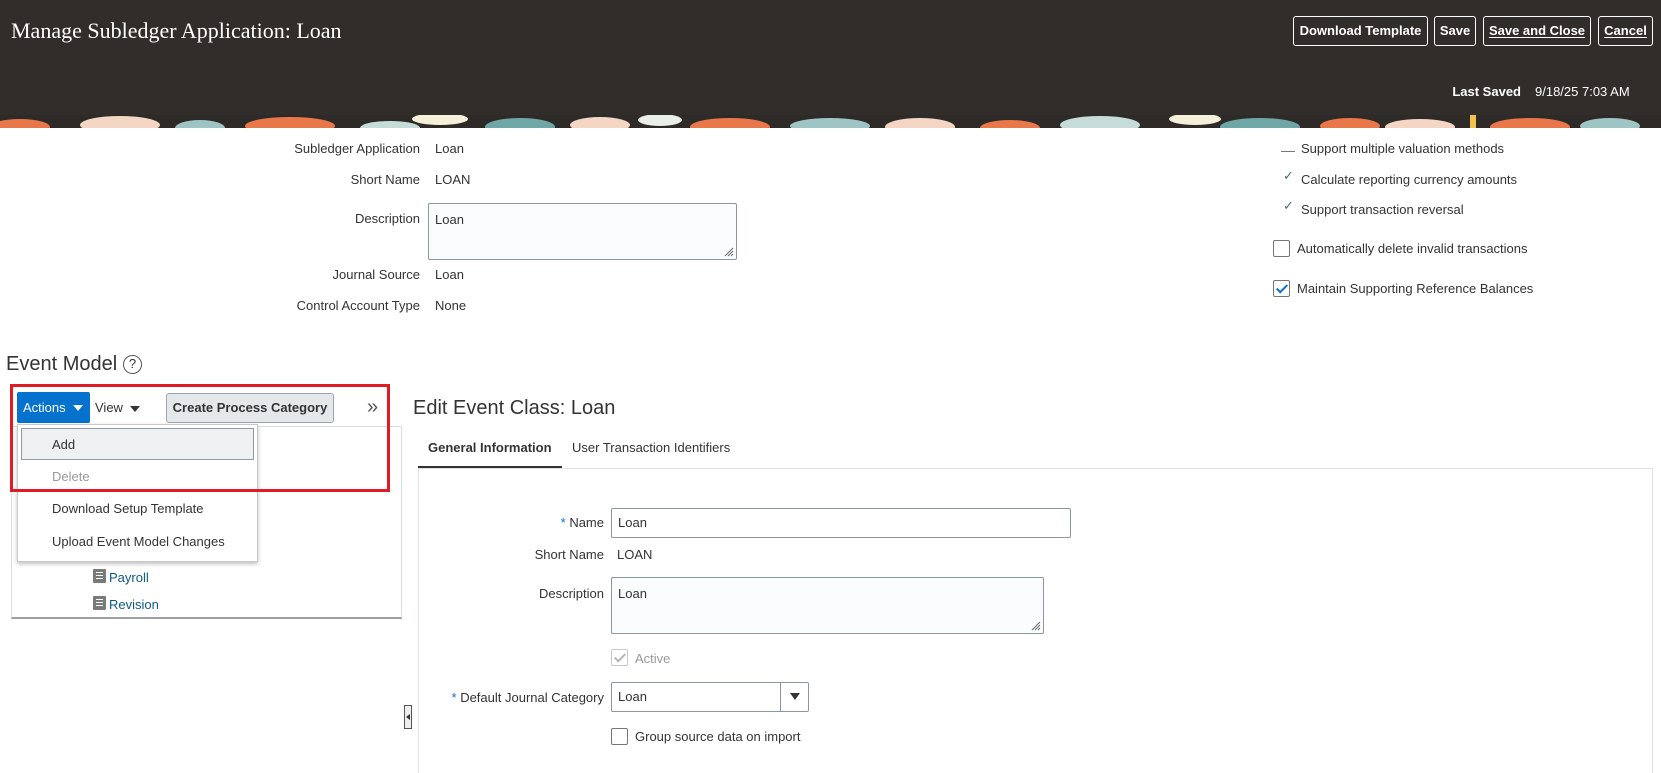 This screenshot has height=773, width=1661. I want to click on tab-general-information: General Information, so click(490, 447).